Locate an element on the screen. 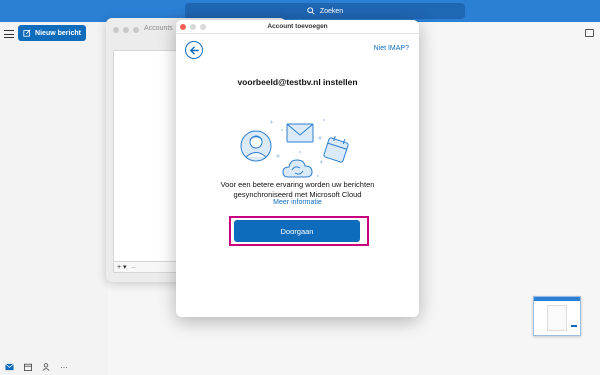 The width and height of the screenshot is (600, 375). thumbnail-dialog is located at coordinates (557, 318).